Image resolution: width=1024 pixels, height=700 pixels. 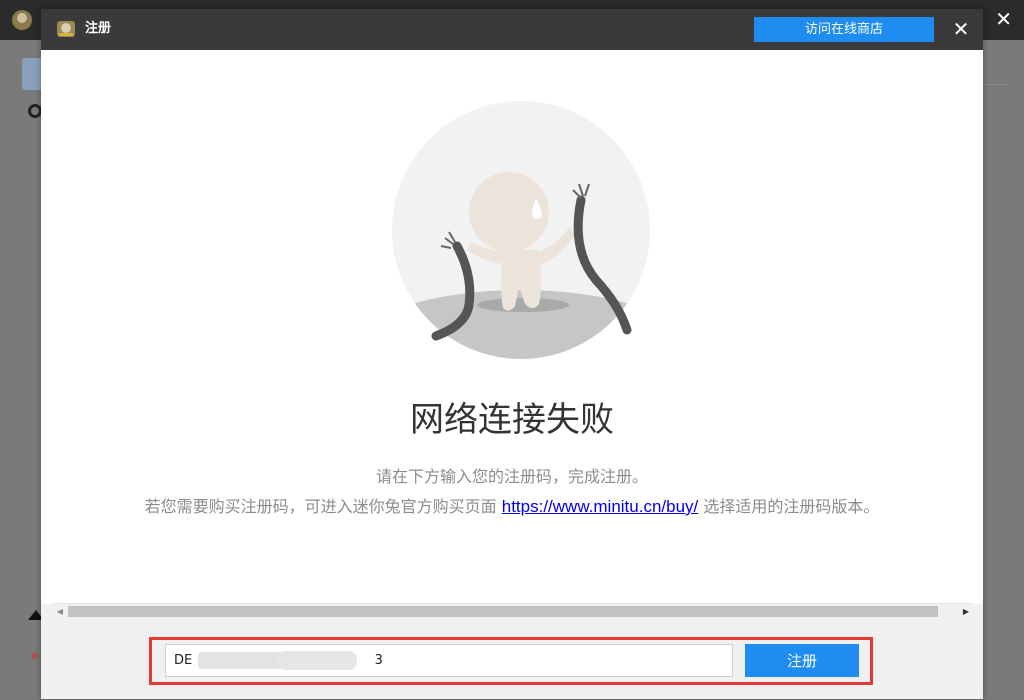 I want to click on register-button: 注册, so click(x=802, y=660).